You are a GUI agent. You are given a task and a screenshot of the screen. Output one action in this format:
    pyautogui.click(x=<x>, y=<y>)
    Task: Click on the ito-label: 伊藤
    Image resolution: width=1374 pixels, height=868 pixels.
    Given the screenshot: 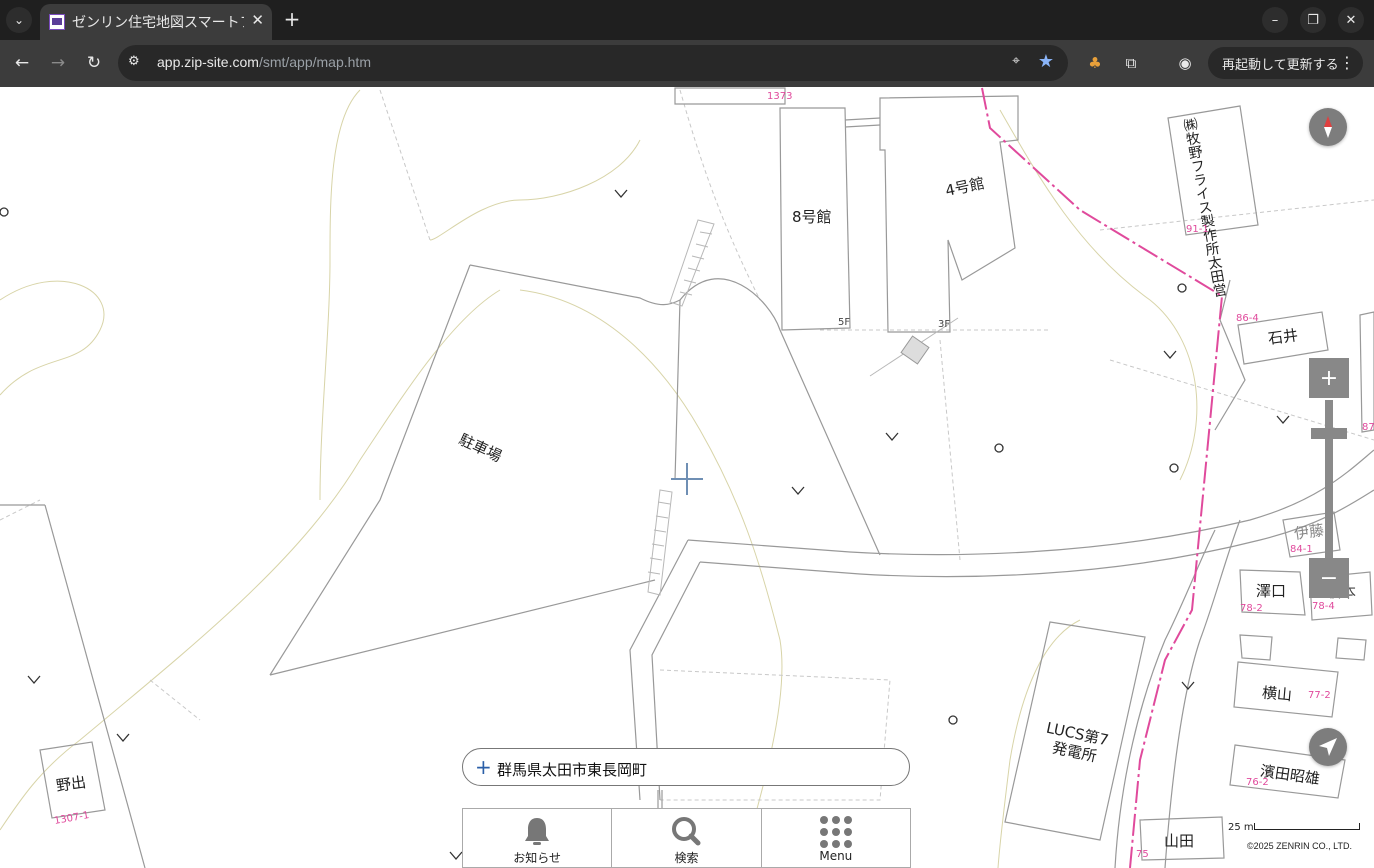 What is the action you would take?
    pyautogui.click(x=1309, y=531)
    